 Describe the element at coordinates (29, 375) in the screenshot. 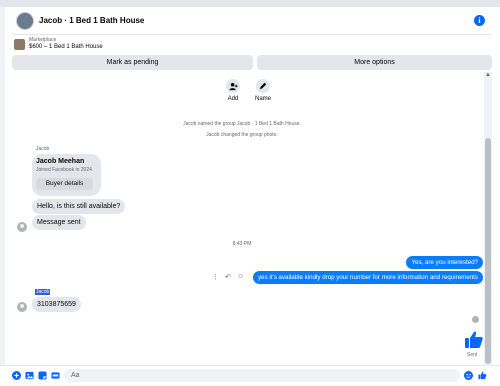

I see `photo-icon` at that location.